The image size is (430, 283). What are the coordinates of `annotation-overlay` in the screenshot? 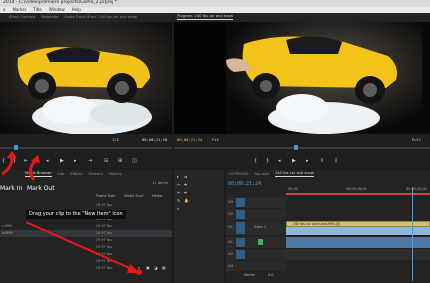 It's located at (71, 213).